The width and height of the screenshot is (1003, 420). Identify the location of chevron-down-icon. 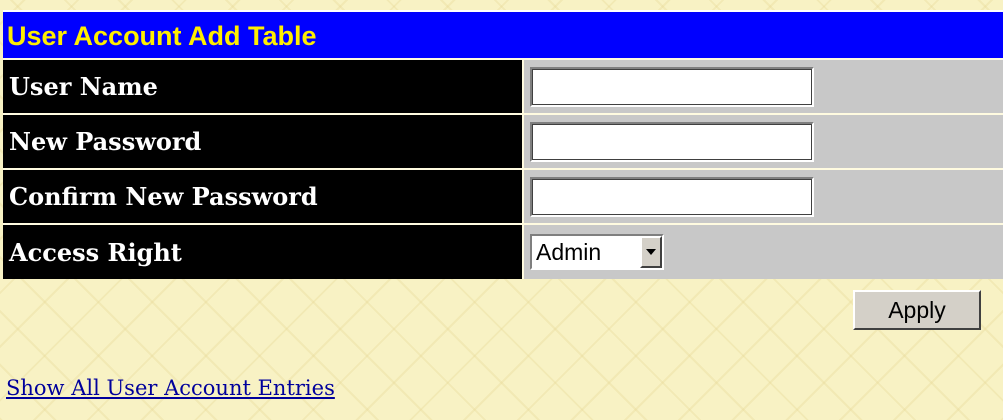
(651, 252).